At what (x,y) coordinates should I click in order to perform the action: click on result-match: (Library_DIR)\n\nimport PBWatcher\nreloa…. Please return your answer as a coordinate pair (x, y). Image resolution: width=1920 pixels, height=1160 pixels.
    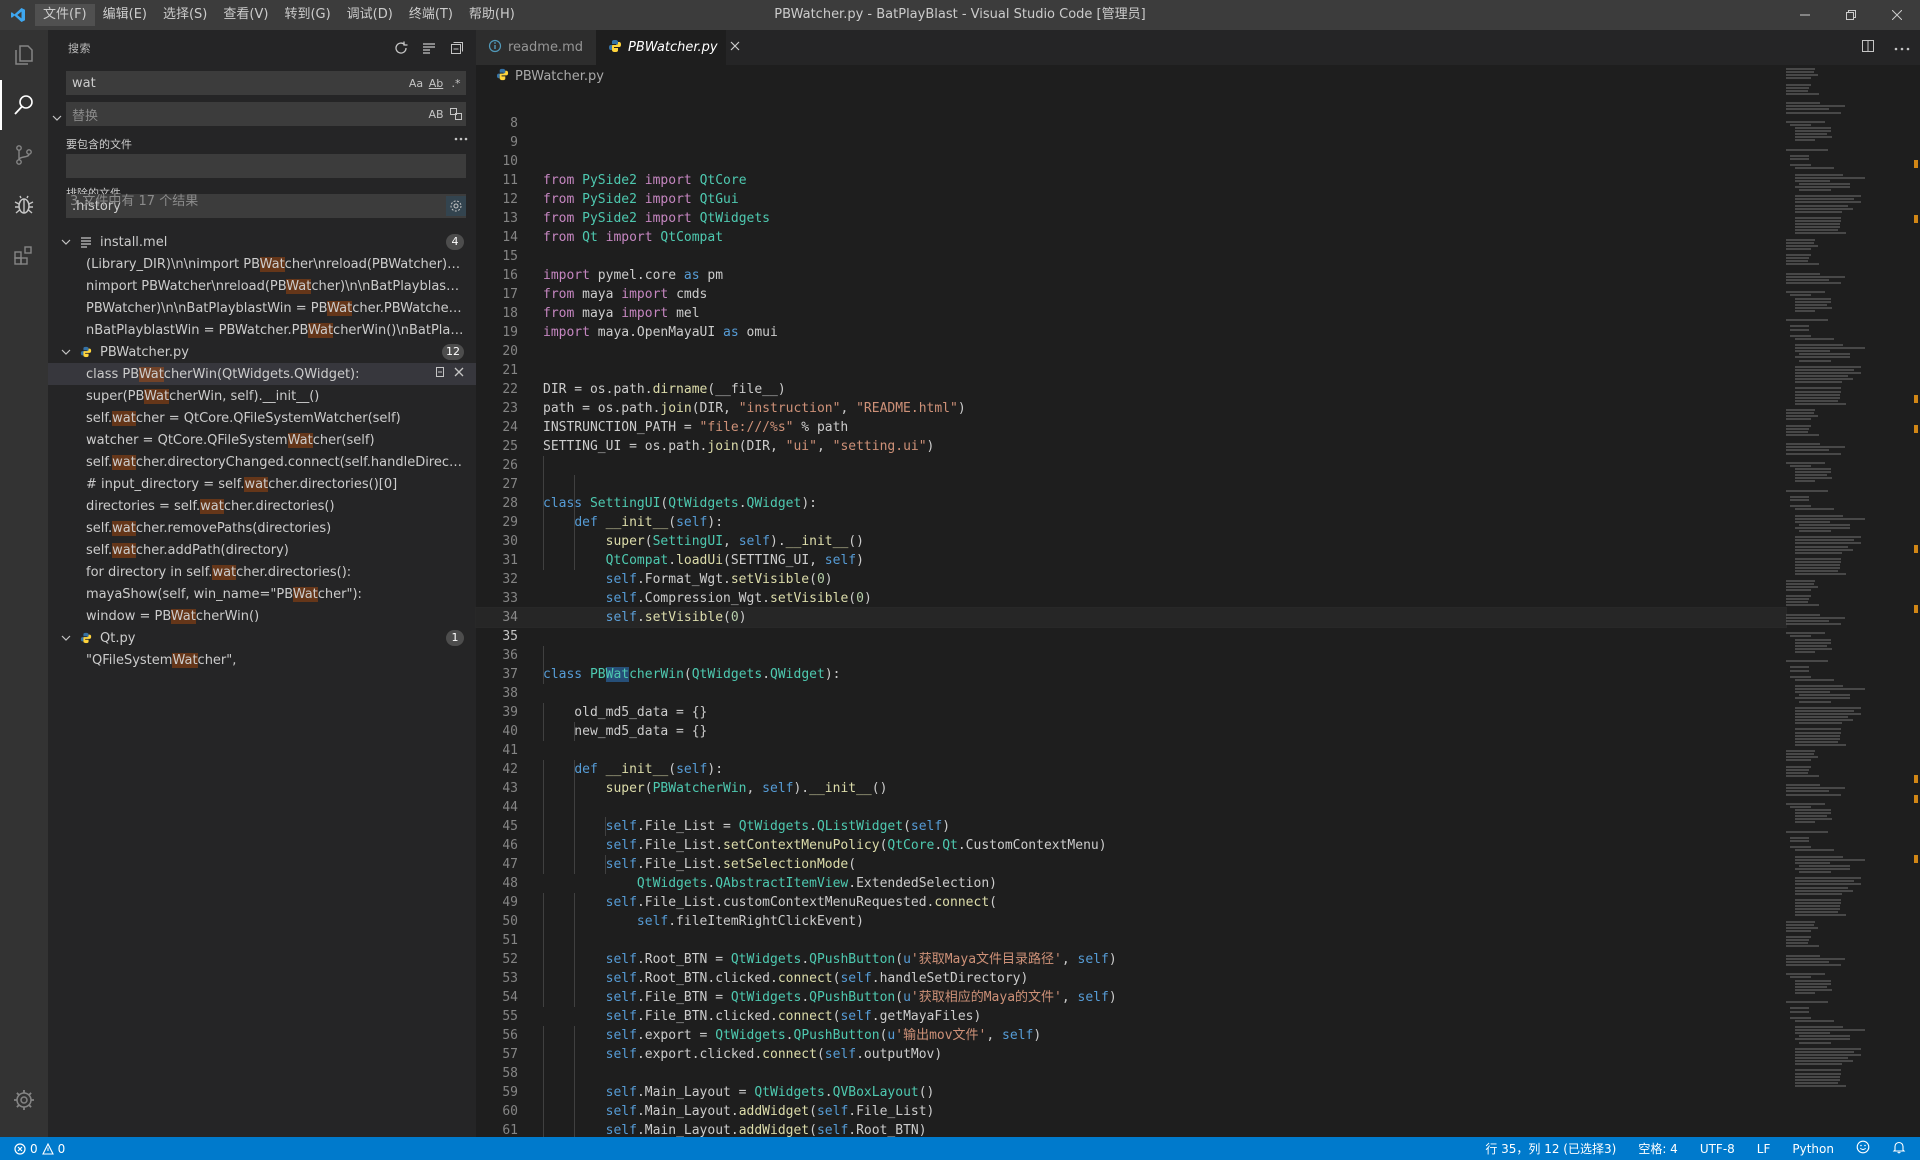
    Looking at the image, I should click on (262, 264).